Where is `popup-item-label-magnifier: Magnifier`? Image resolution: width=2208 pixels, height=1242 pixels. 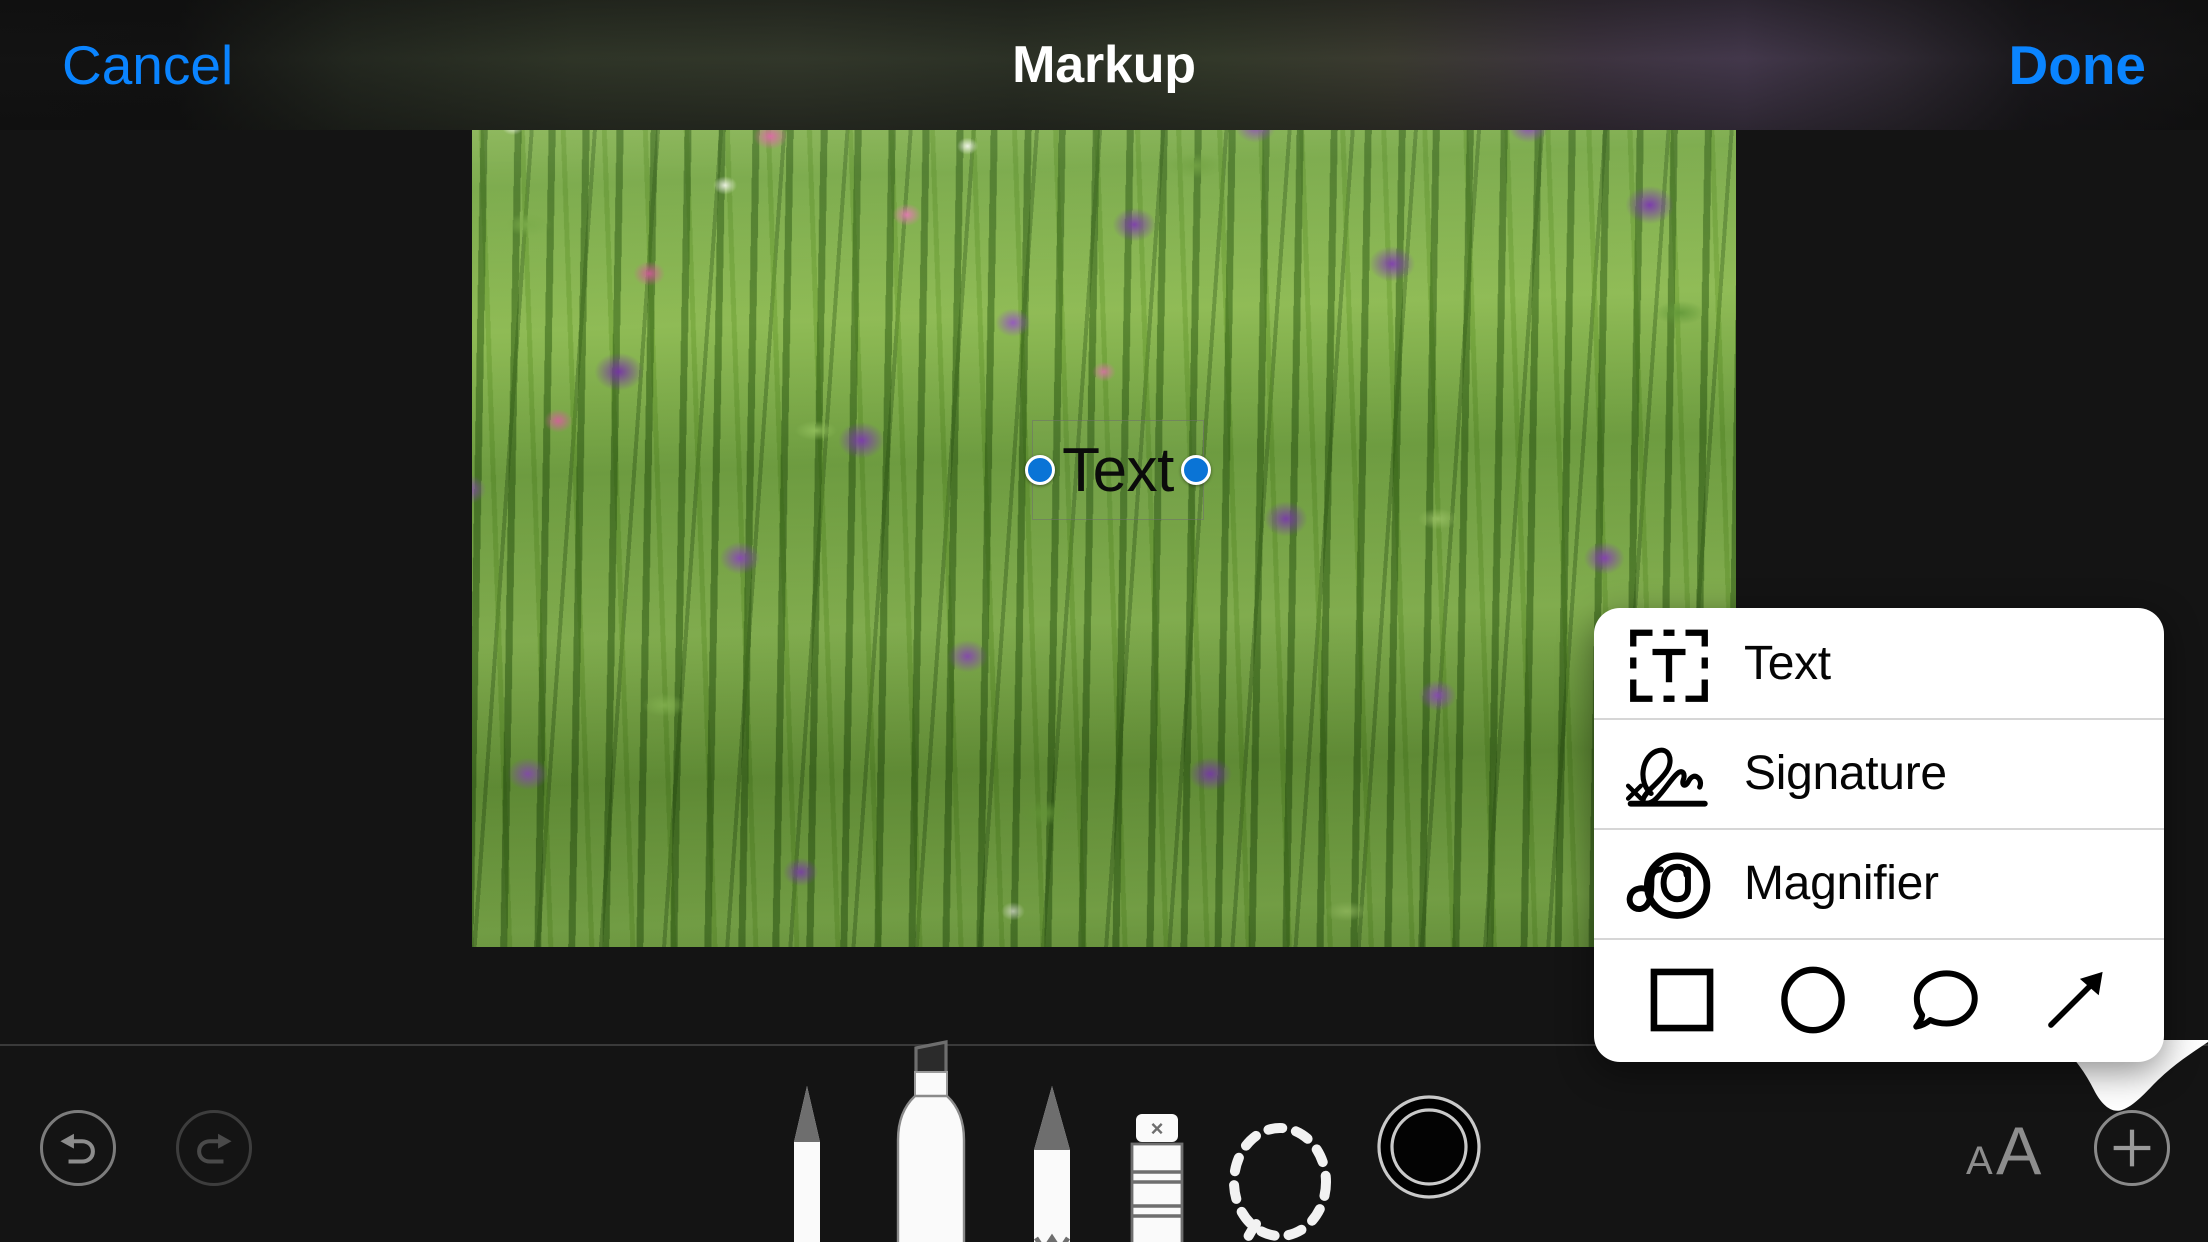 popup-item-label-magnifier: Magnifier is located at coordinates (1841, 883).